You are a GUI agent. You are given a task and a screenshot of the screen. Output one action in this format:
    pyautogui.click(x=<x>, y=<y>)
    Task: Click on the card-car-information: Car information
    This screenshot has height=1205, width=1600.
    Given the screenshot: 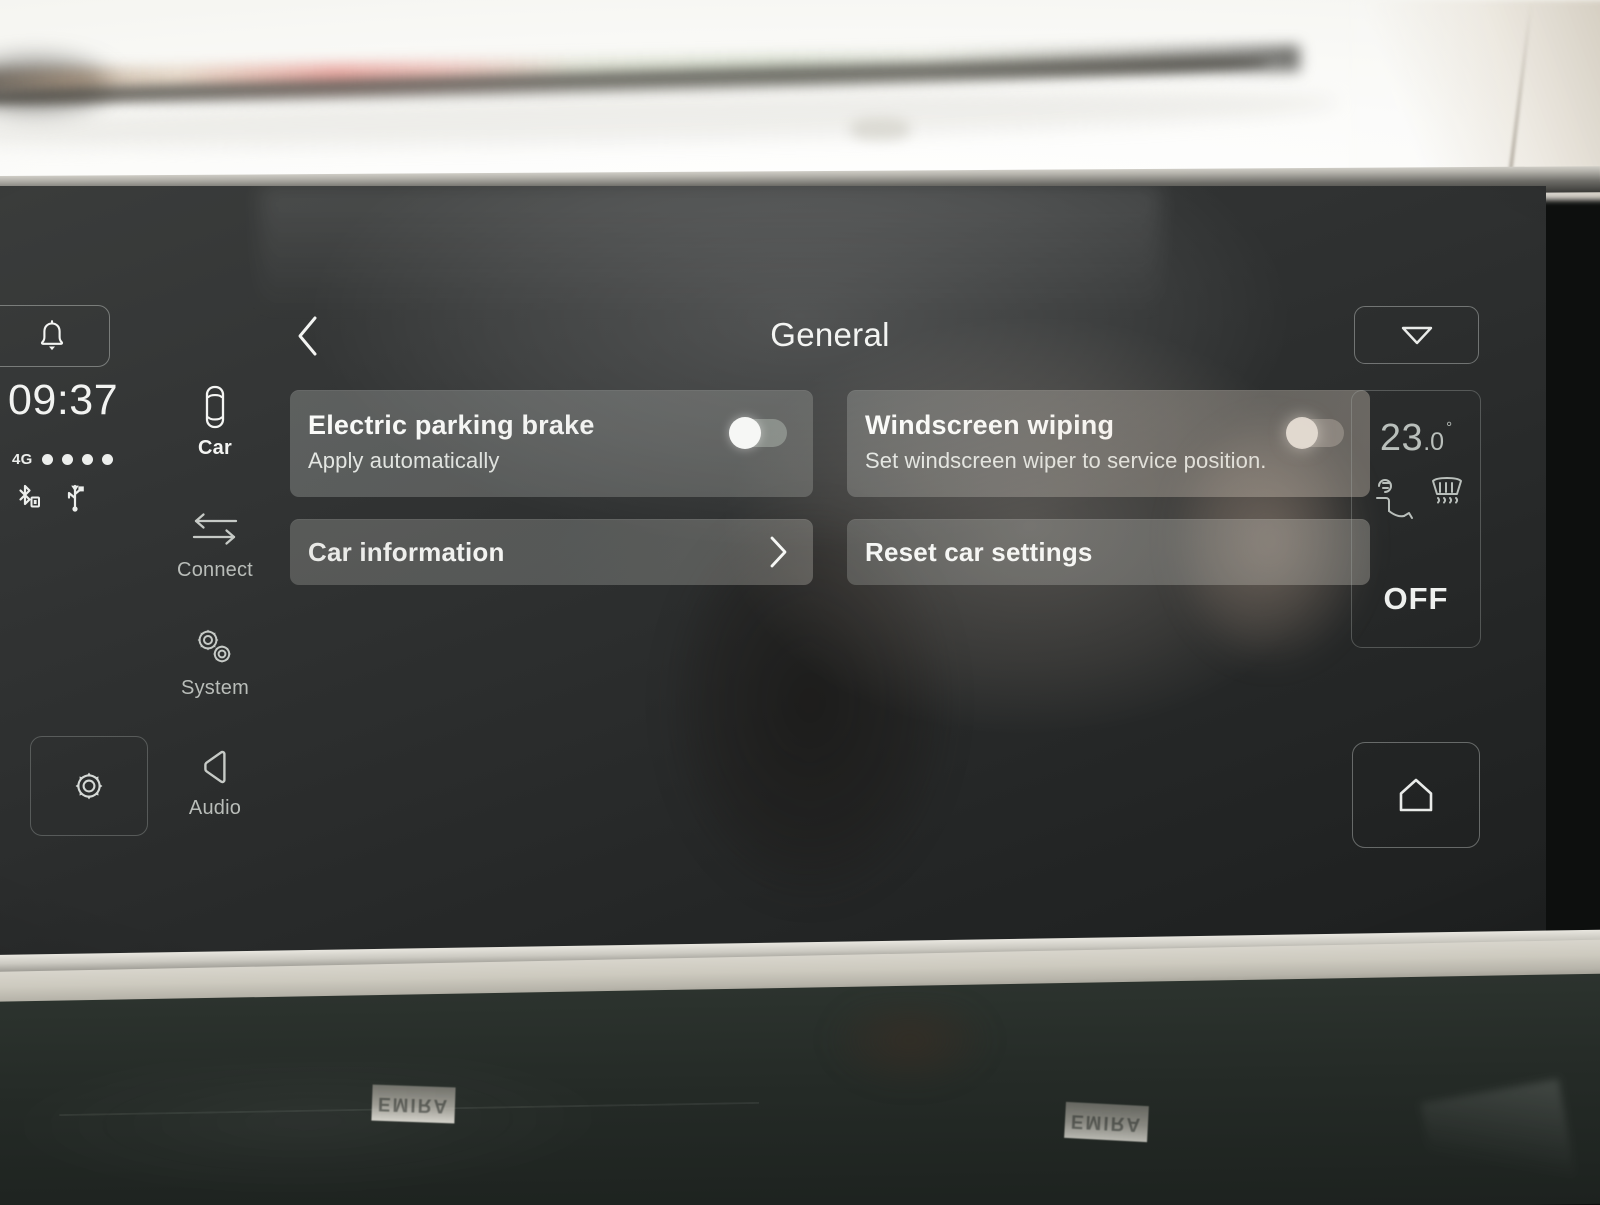 What is the action you would take?
    pyautogui.click(x=551, y=552)
    